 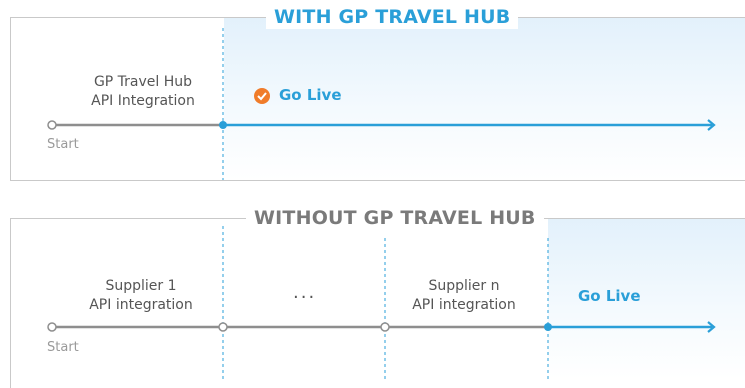 What do you see at coordinates (223, 327) in the screenshot?
I see `without-supplier1-node` at bounding box center [223, 327].